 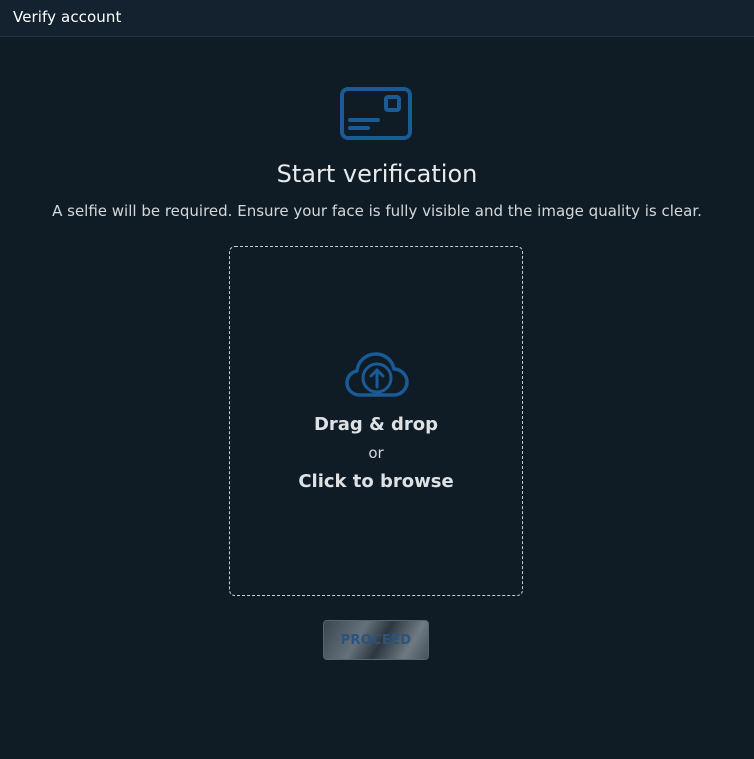 I want to click on browse-link: Click to browse, so click(x=376, y=481).